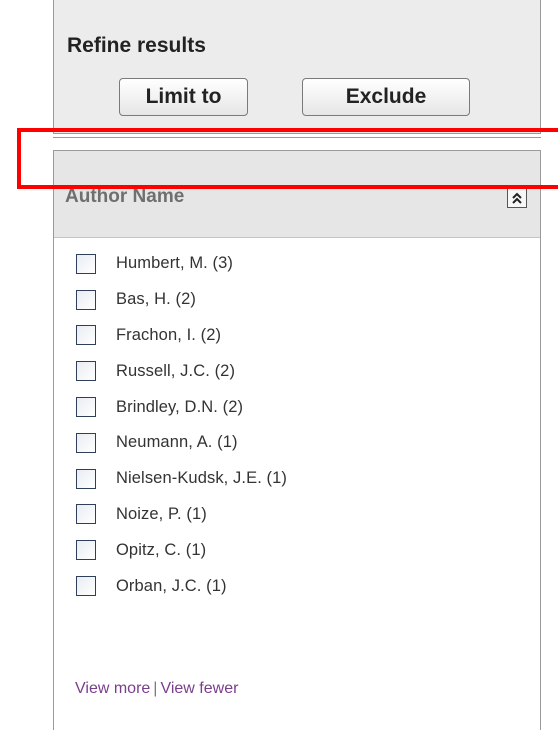 The width and height of the screenshot is (558, 730). What do you see at coordinates (176, 370) in the screenshot?
I see `author-label: Russell, J.C. (2)` at bounding box center [176, 370].